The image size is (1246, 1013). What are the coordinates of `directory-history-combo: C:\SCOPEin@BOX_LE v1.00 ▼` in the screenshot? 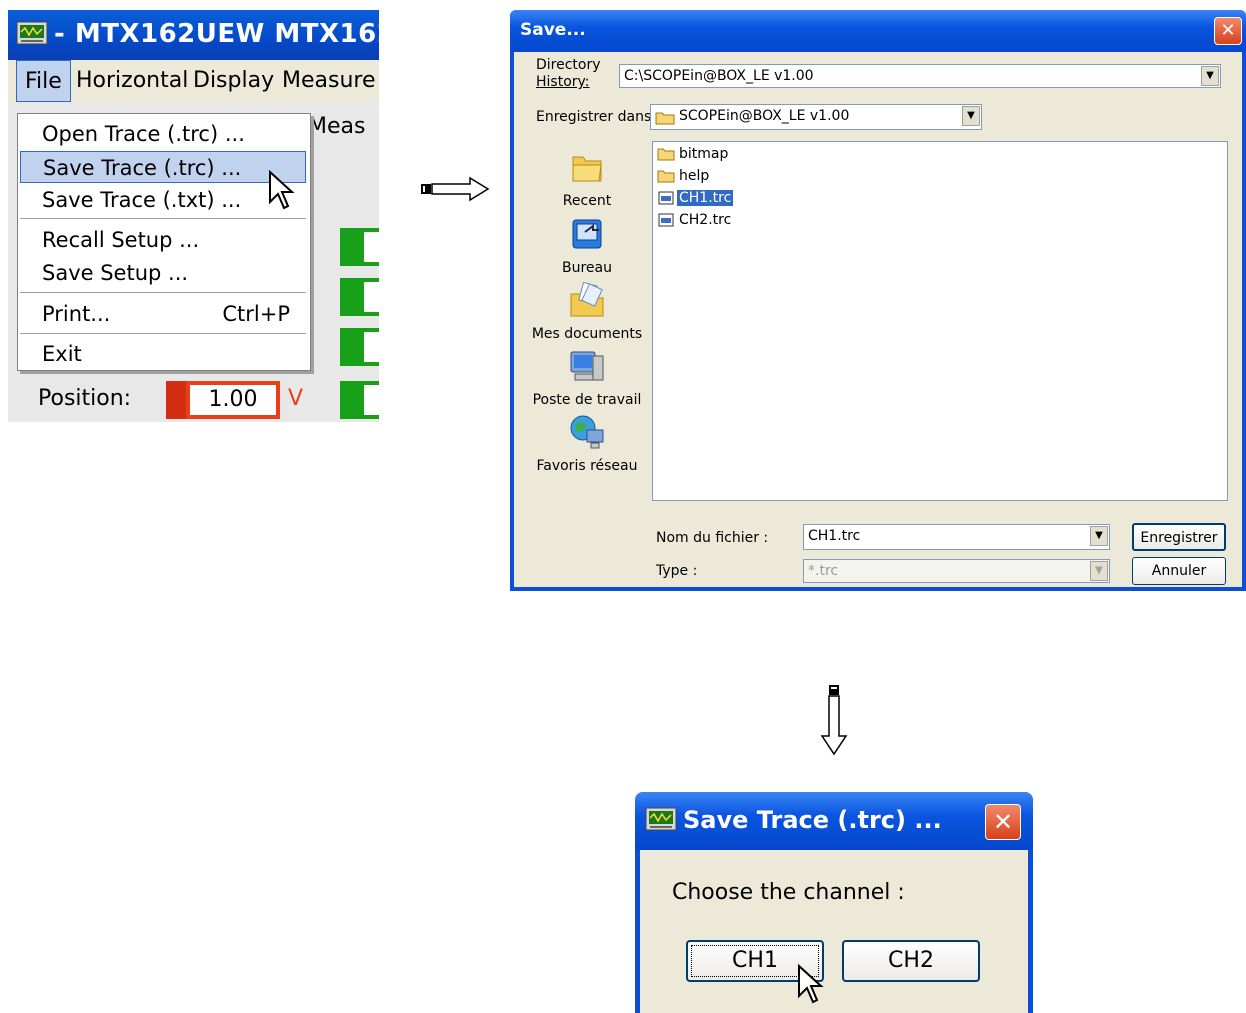 It's located at (920, 76).